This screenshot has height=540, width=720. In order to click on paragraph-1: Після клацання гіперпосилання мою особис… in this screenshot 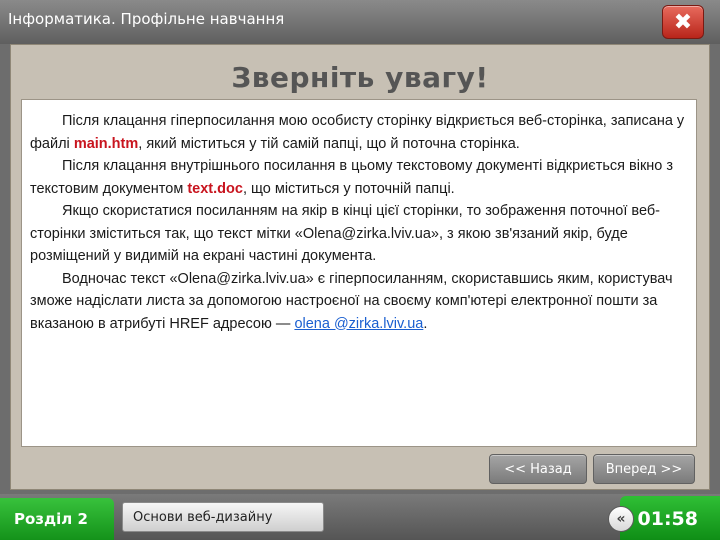, I will do `click(359, 132)`.